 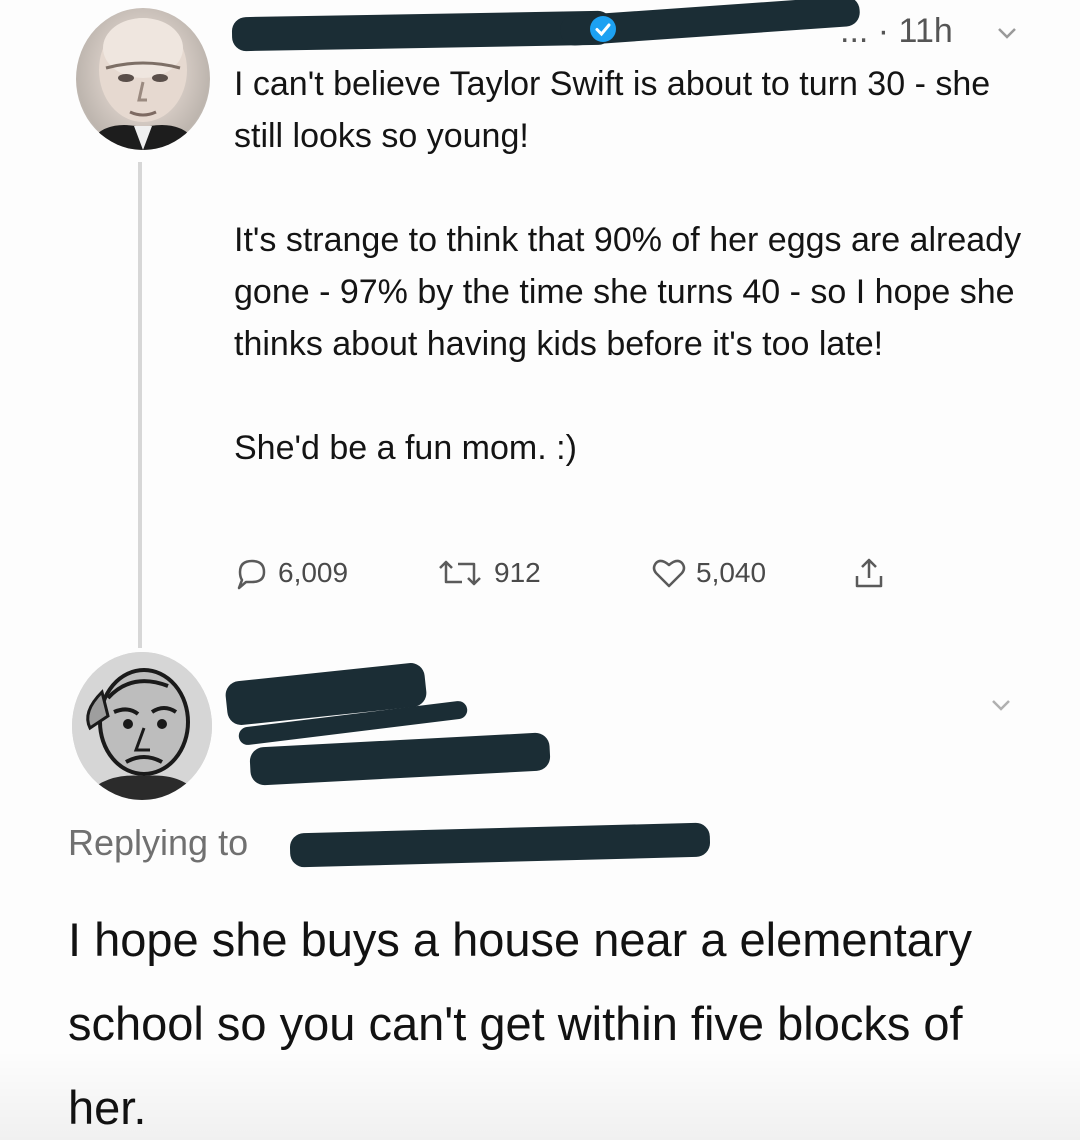 I want to click on like-button: 5,040, so click(x=708, y=573).